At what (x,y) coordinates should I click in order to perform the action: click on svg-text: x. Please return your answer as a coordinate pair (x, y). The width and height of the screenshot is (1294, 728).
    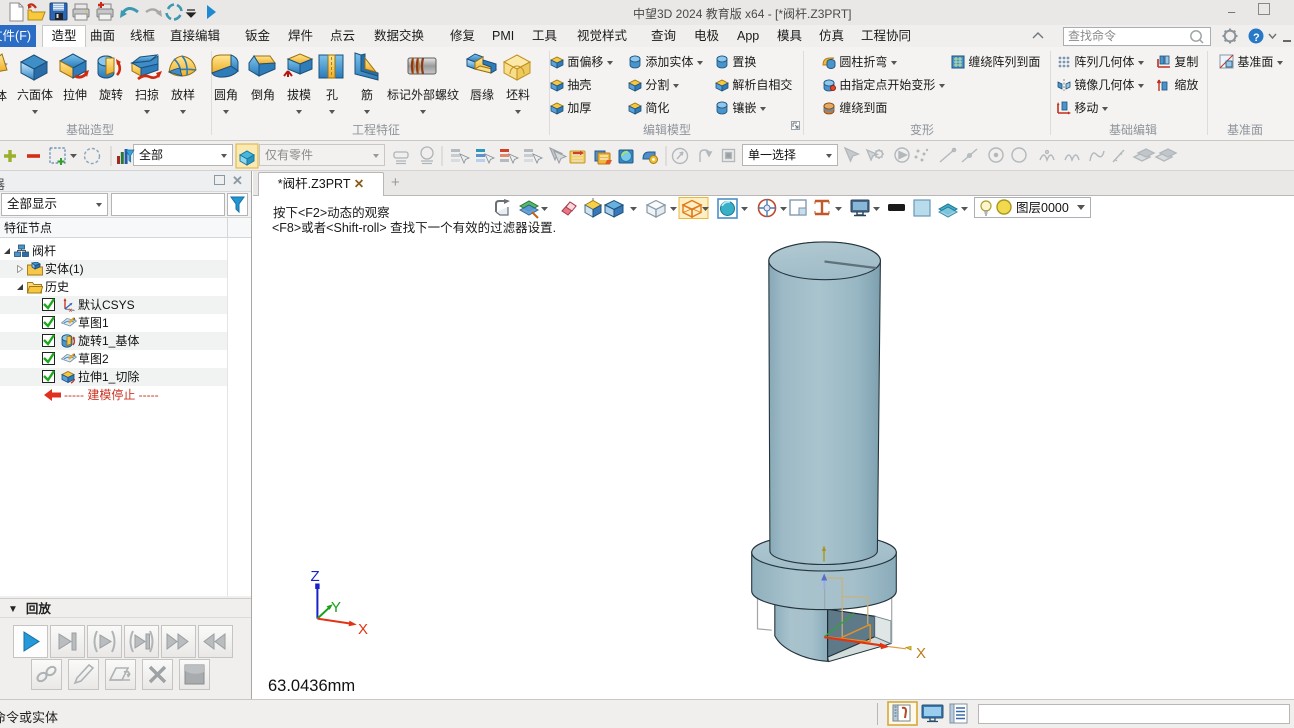
    Looking at the image, I should click on (70, 310).